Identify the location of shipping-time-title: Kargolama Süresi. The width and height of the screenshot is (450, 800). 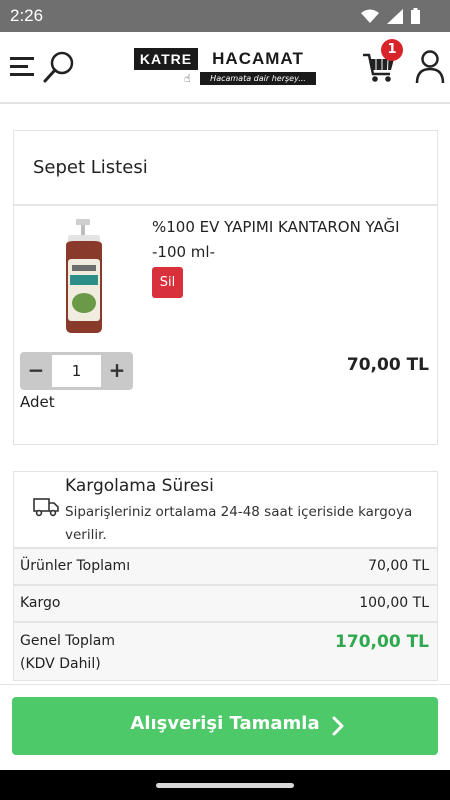
(139, 486).